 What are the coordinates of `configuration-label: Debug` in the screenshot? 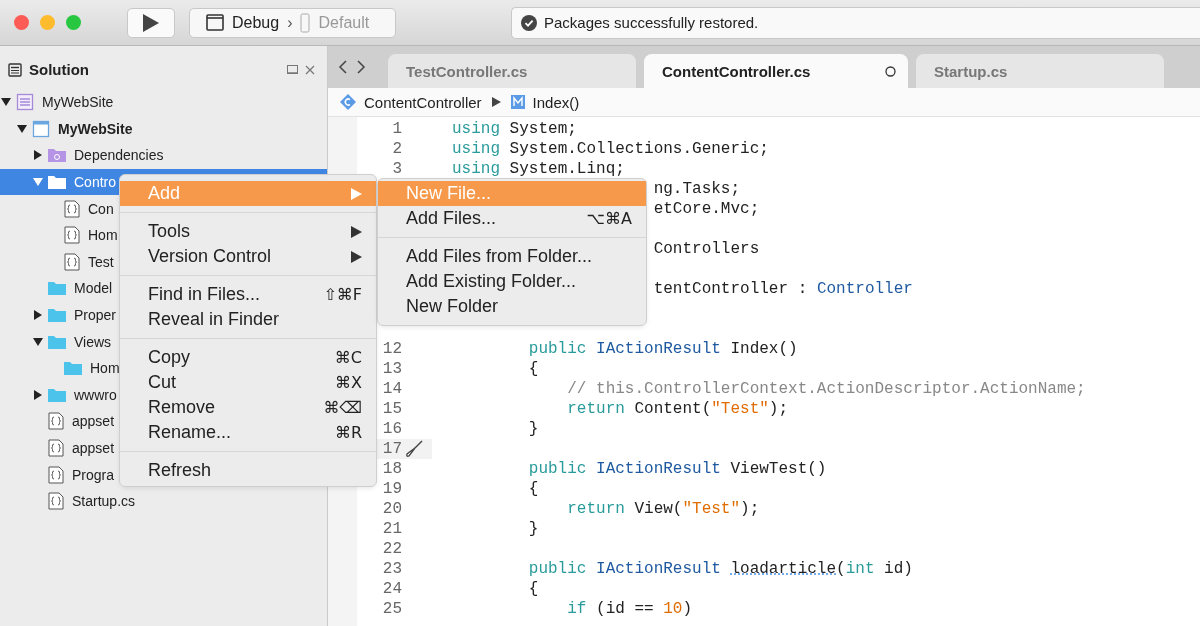 It's located at (256, 22).